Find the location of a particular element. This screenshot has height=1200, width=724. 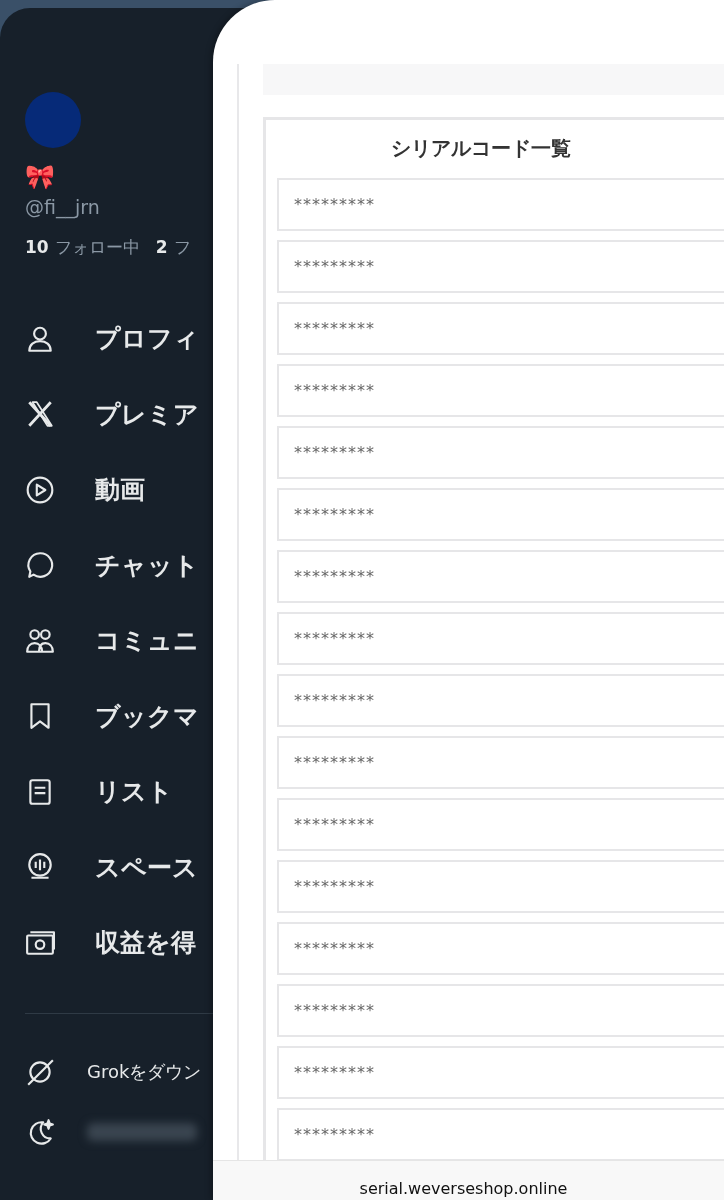

following-count: 10 is located at coordinates (37, 247).